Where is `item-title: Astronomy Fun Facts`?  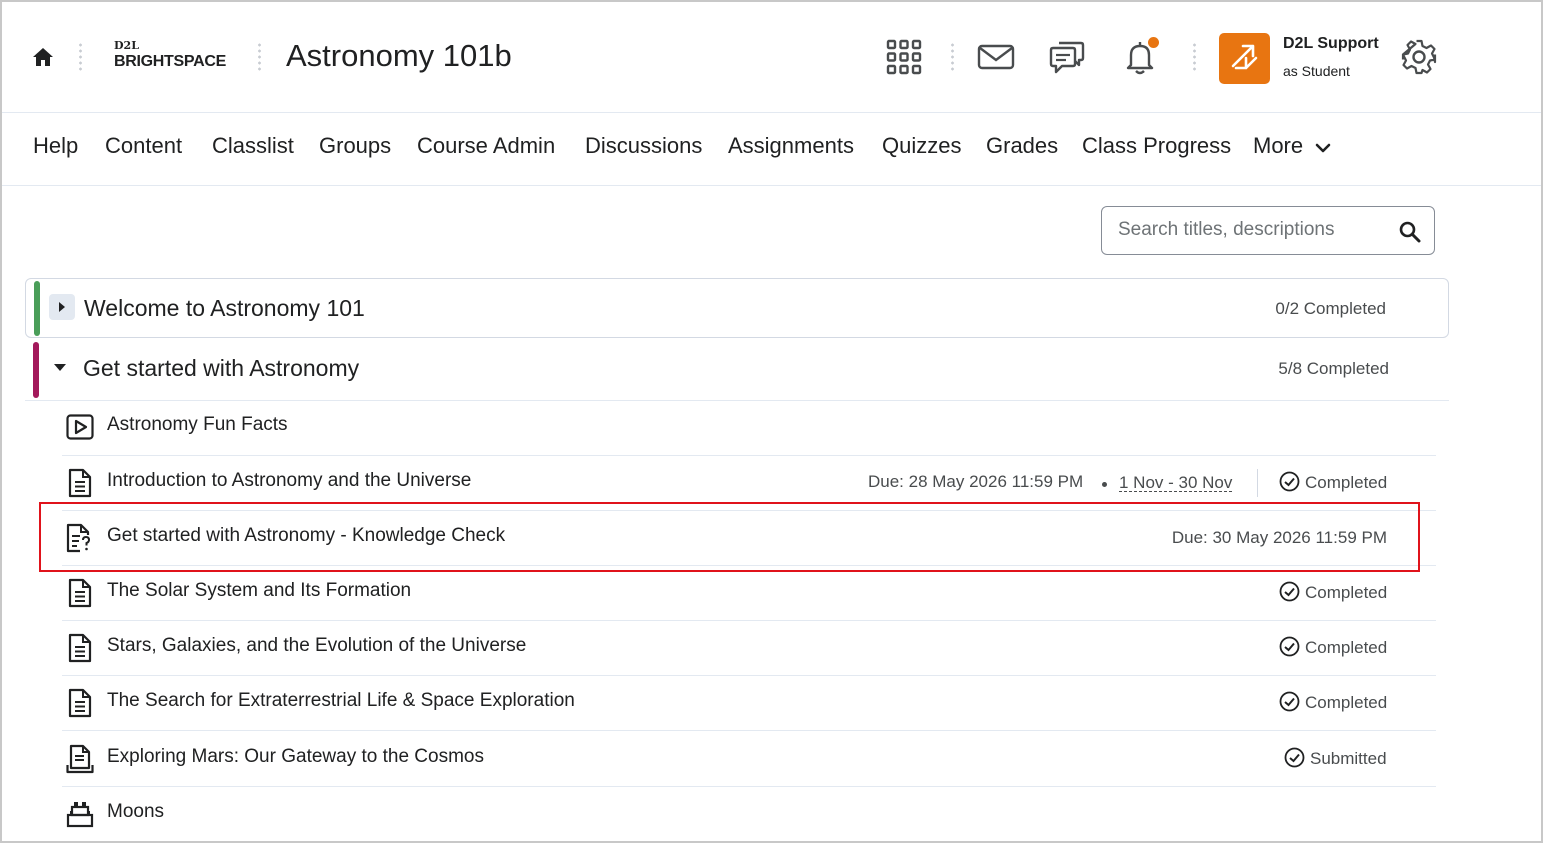
item-title: Astronomy Fun Facts is located at coordinates (197, 425).